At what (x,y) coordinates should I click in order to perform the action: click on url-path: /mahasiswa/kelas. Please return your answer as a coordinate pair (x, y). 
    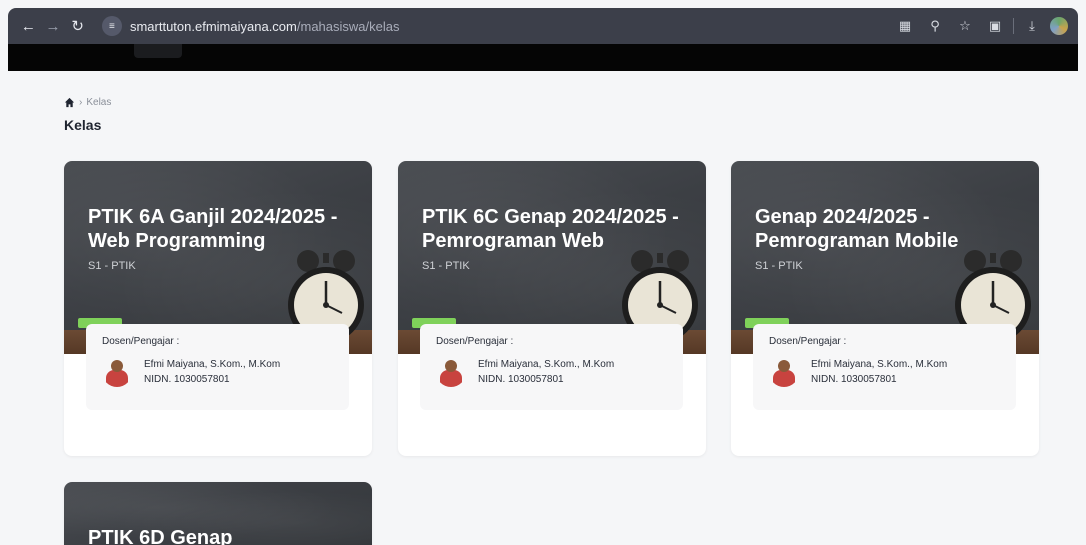
    Looking at the image, I should click on (348, 26).